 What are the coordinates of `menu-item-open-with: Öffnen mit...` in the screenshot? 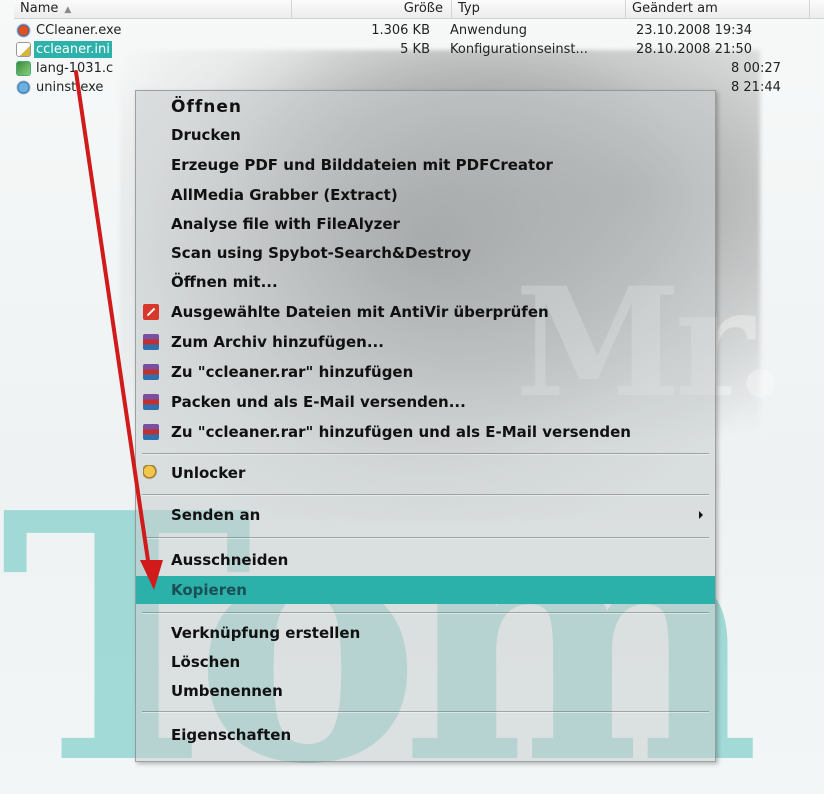 It's located at (425, 282).